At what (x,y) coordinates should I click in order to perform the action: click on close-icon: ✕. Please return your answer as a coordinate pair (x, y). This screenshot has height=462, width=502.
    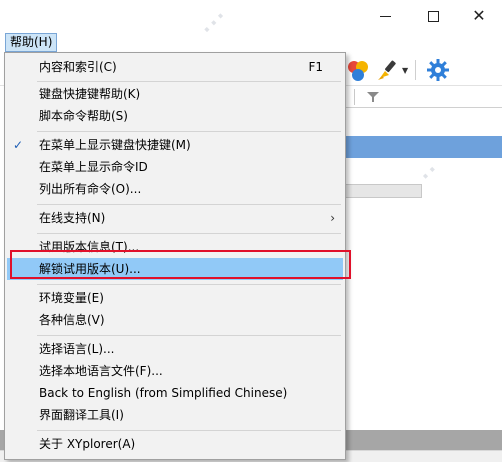
    Looking at the image, I should click on (479, 15).